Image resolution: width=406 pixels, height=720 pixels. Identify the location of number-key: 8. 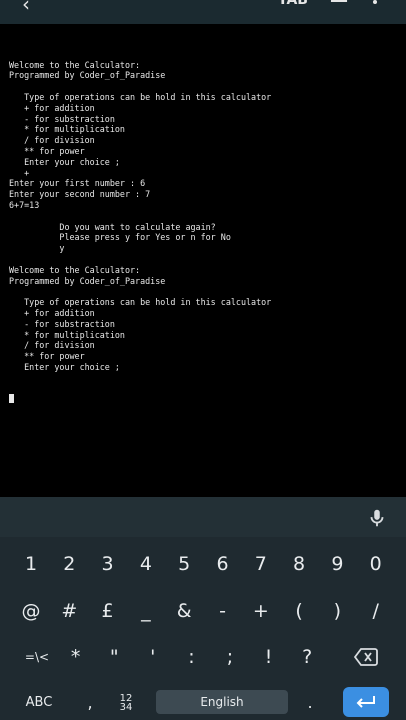
(299, 564).